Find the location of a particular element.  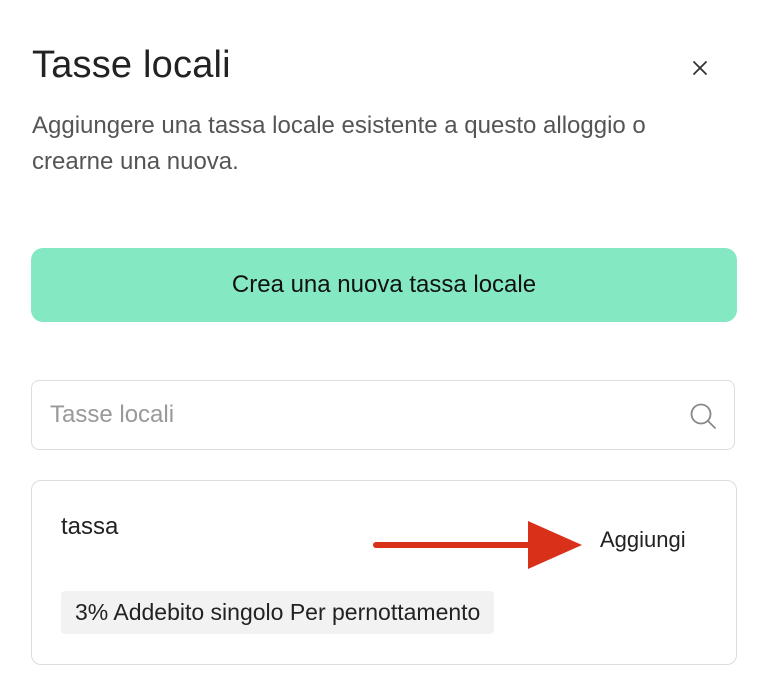

search-icon is located at coordinates (703, 416).